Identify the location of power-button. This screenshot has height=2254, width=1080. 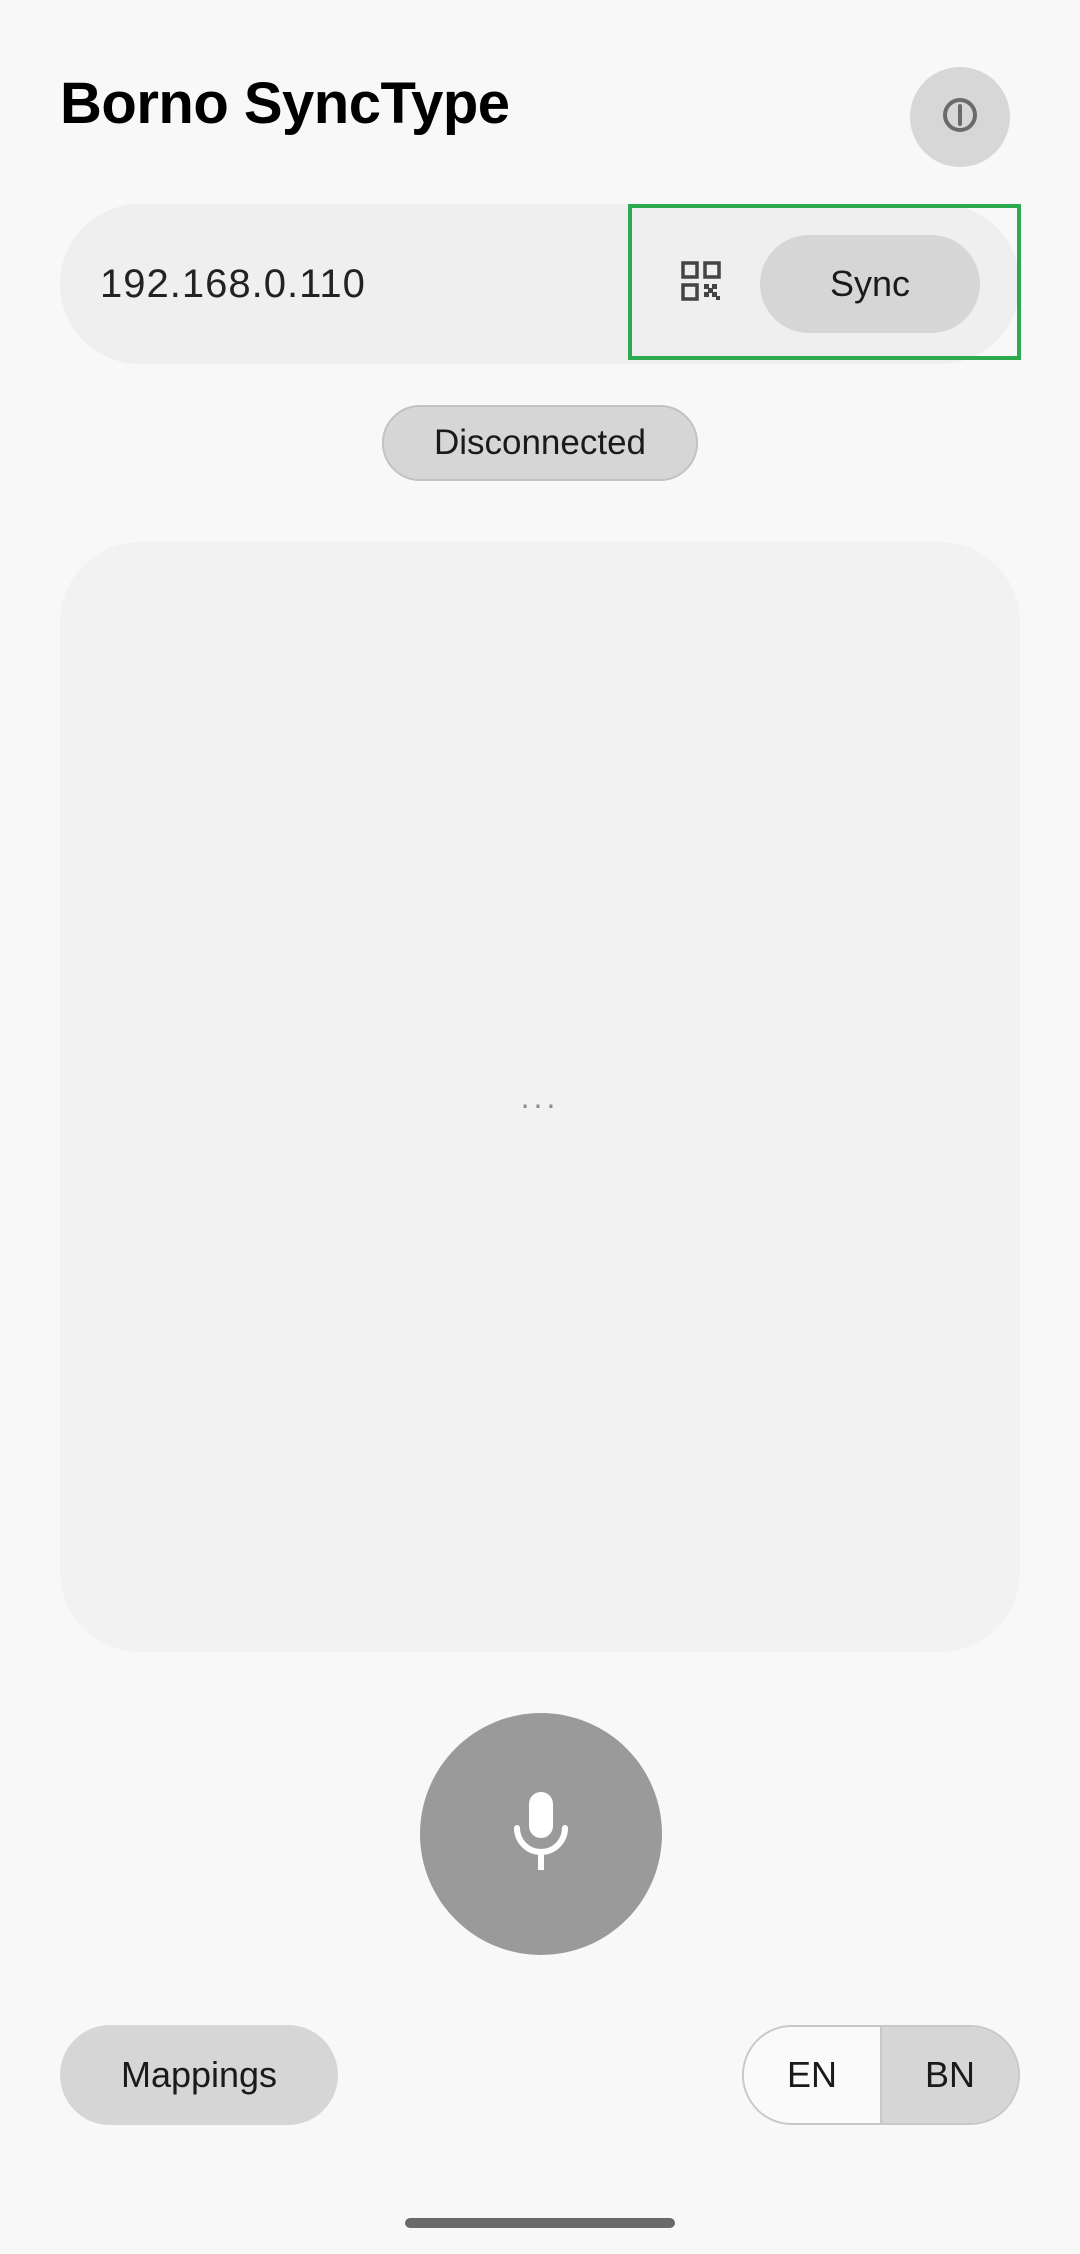
(960, 117).